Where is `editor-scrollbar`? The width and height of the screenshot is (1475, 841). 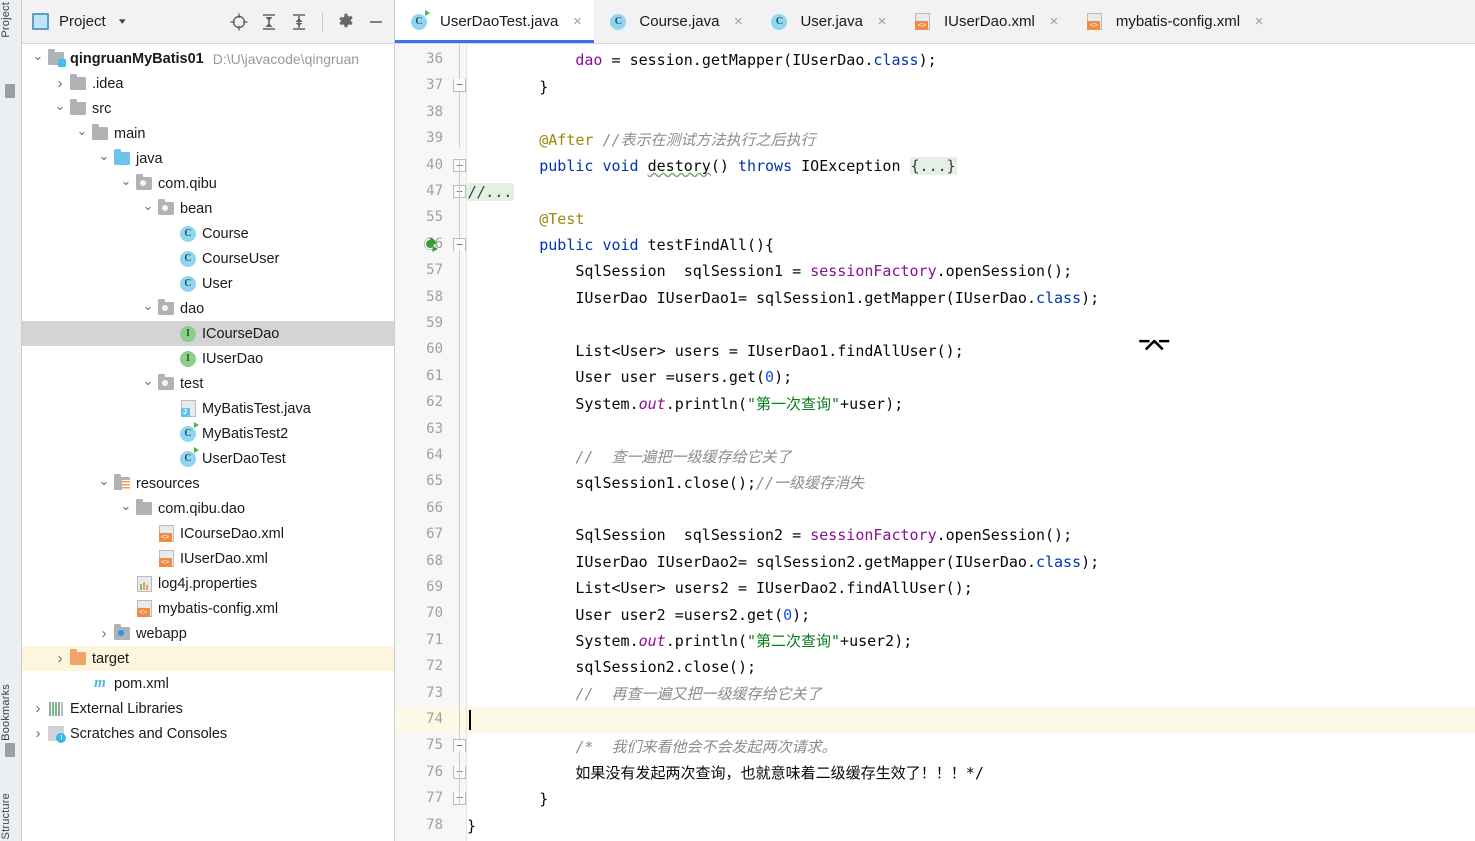
editor-scrollbar is located at coordinates (1468, 442).